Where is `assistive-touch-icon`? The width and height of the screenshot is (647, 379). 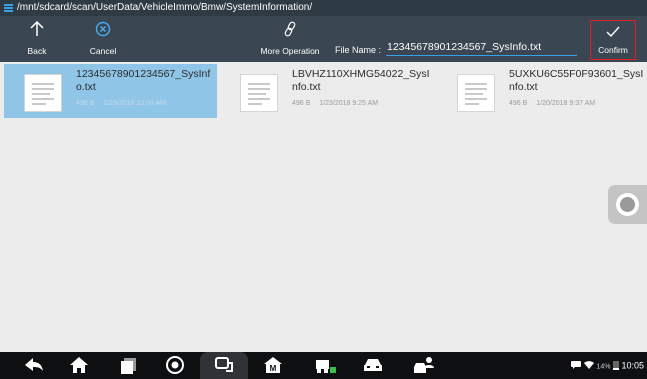
assistive-touch-icon is located at coordinates (627, 204).